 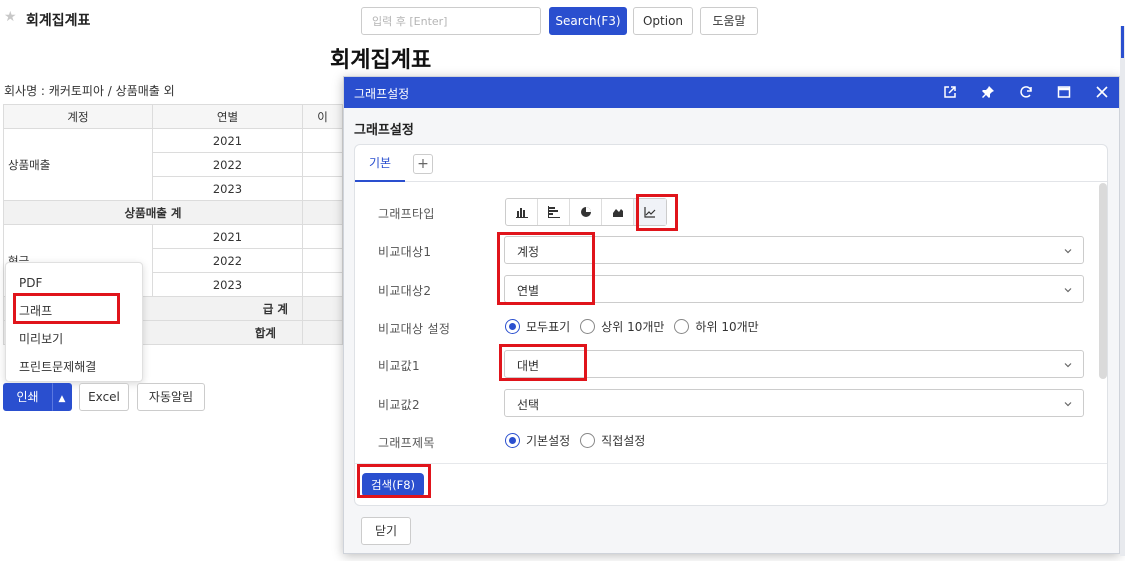 What do you see at coordinates (393, 485) in the screenshot?
I see `graph-search-button: 검색(F8)` at bounding box center [393, 485].